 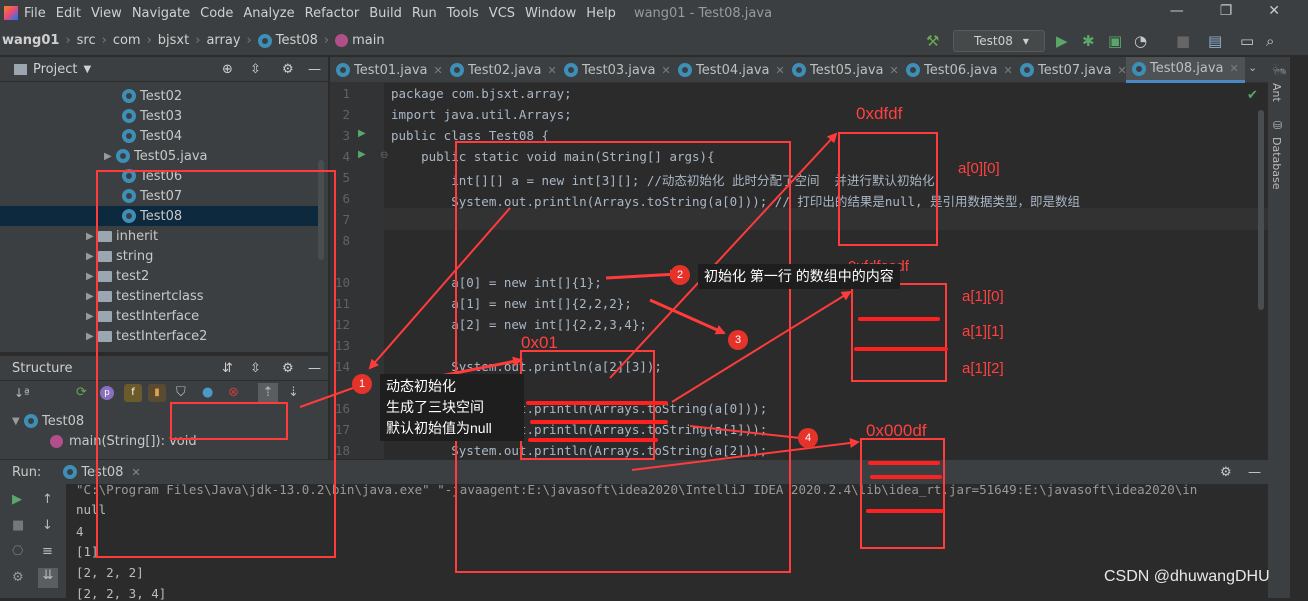 I want to click on tab-test06: Test06.java ✕, so click(x=959, y=70).